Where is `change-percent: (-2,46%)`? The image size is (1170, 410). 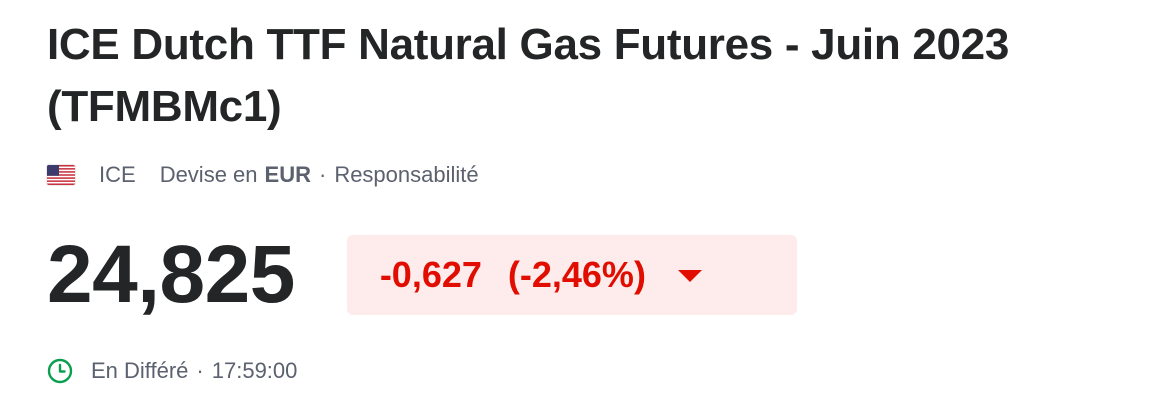 change-percent: (-2,46%) is located at coordinates (576, 274).